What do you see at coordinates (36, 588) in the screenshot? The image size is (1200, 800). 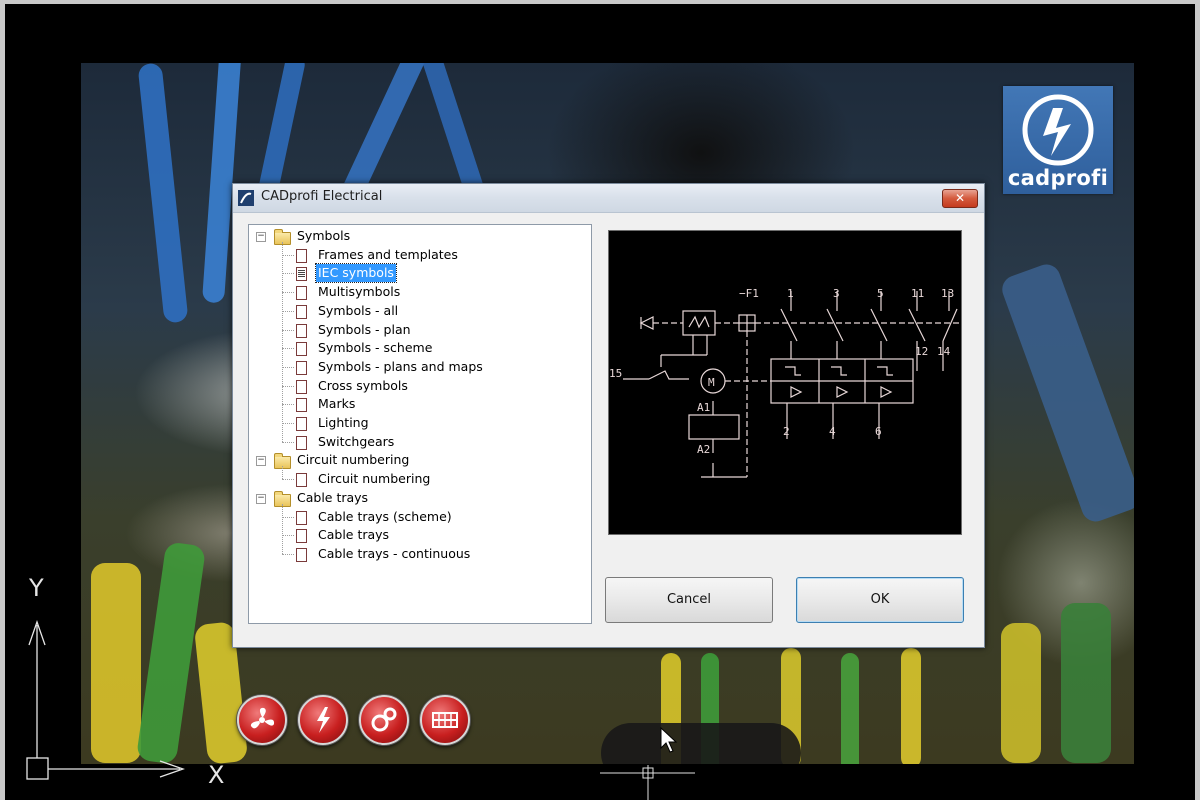 I see `ucs-y-label: Y` at bounding box center [36, 588].